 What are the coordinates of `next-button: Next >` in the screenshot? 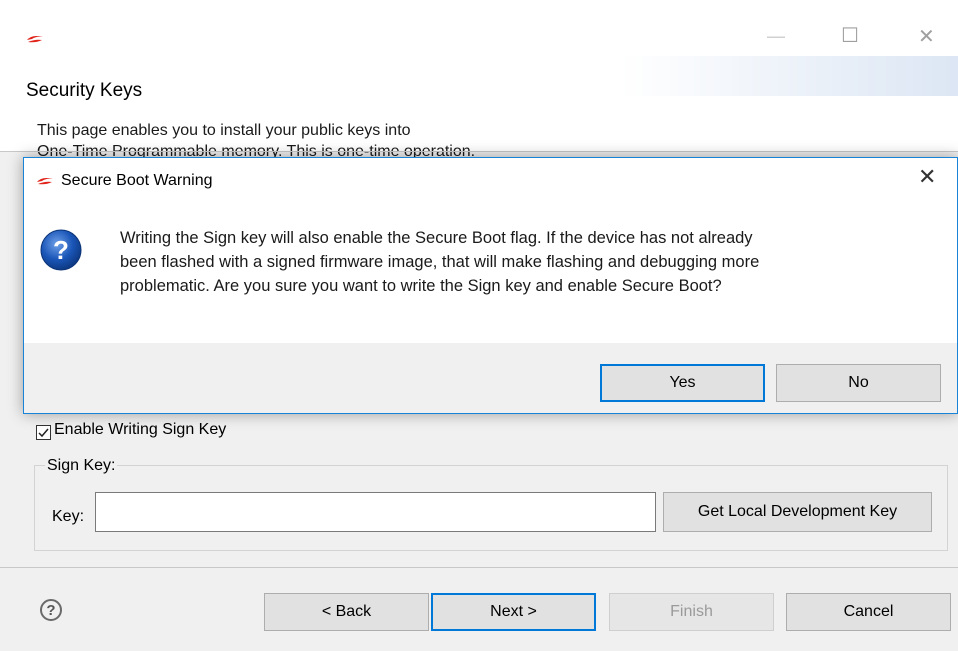 It's located at (513, 612).